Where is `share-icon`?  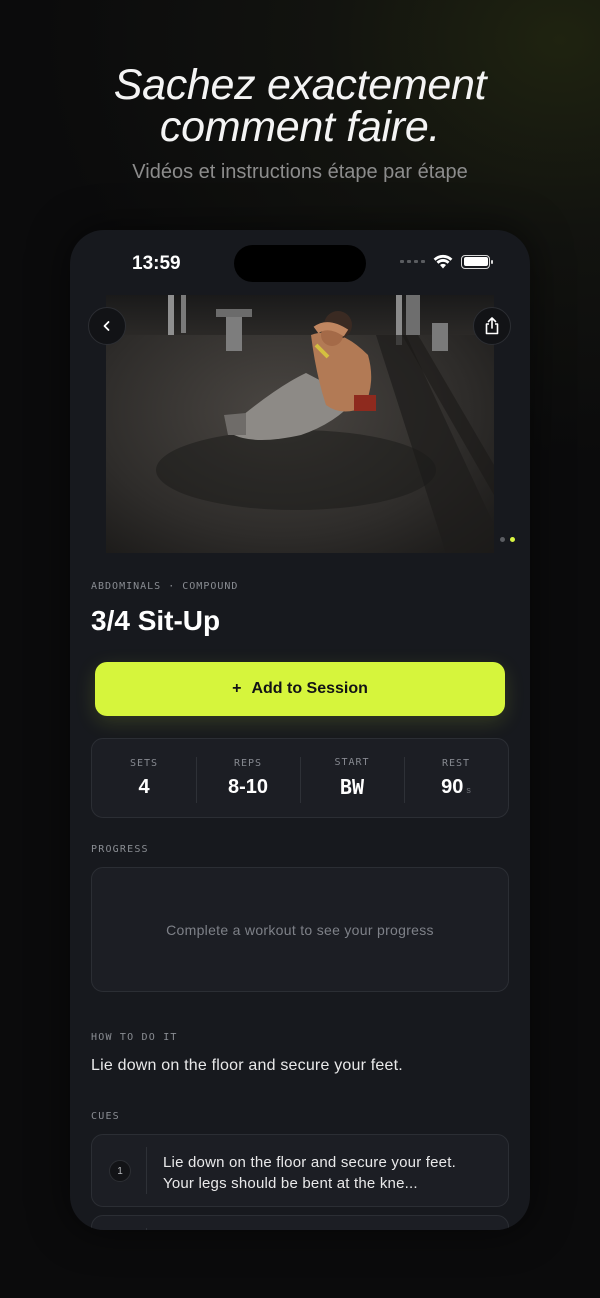 share-icon is located at coordinates (492, 326).